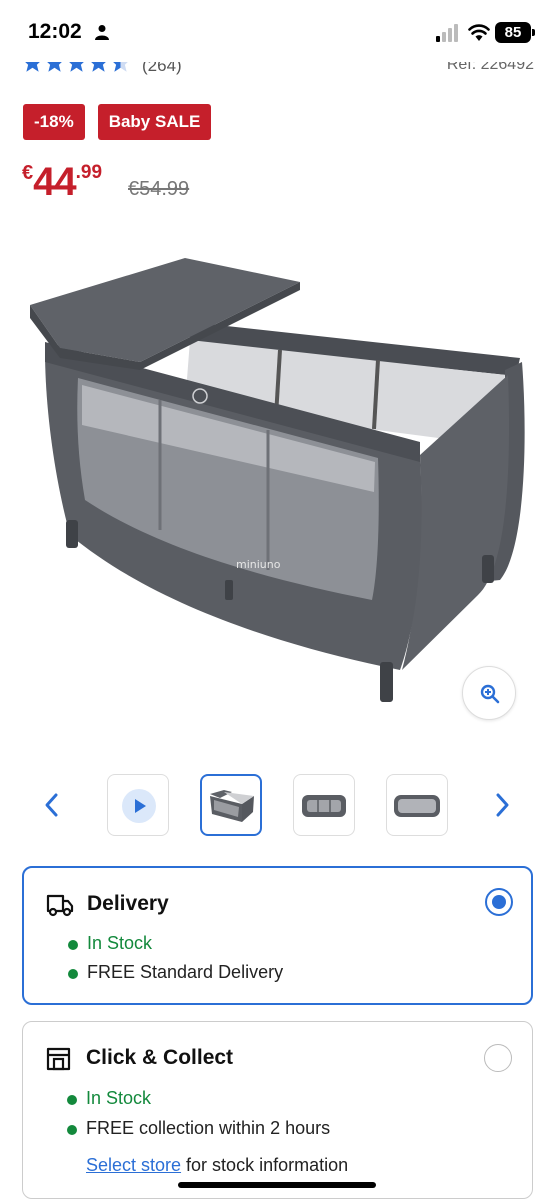 This screenshot has height=1200, width=555. I want to click on delivery-info: FREE Standard Delivery, so click(176, 972).